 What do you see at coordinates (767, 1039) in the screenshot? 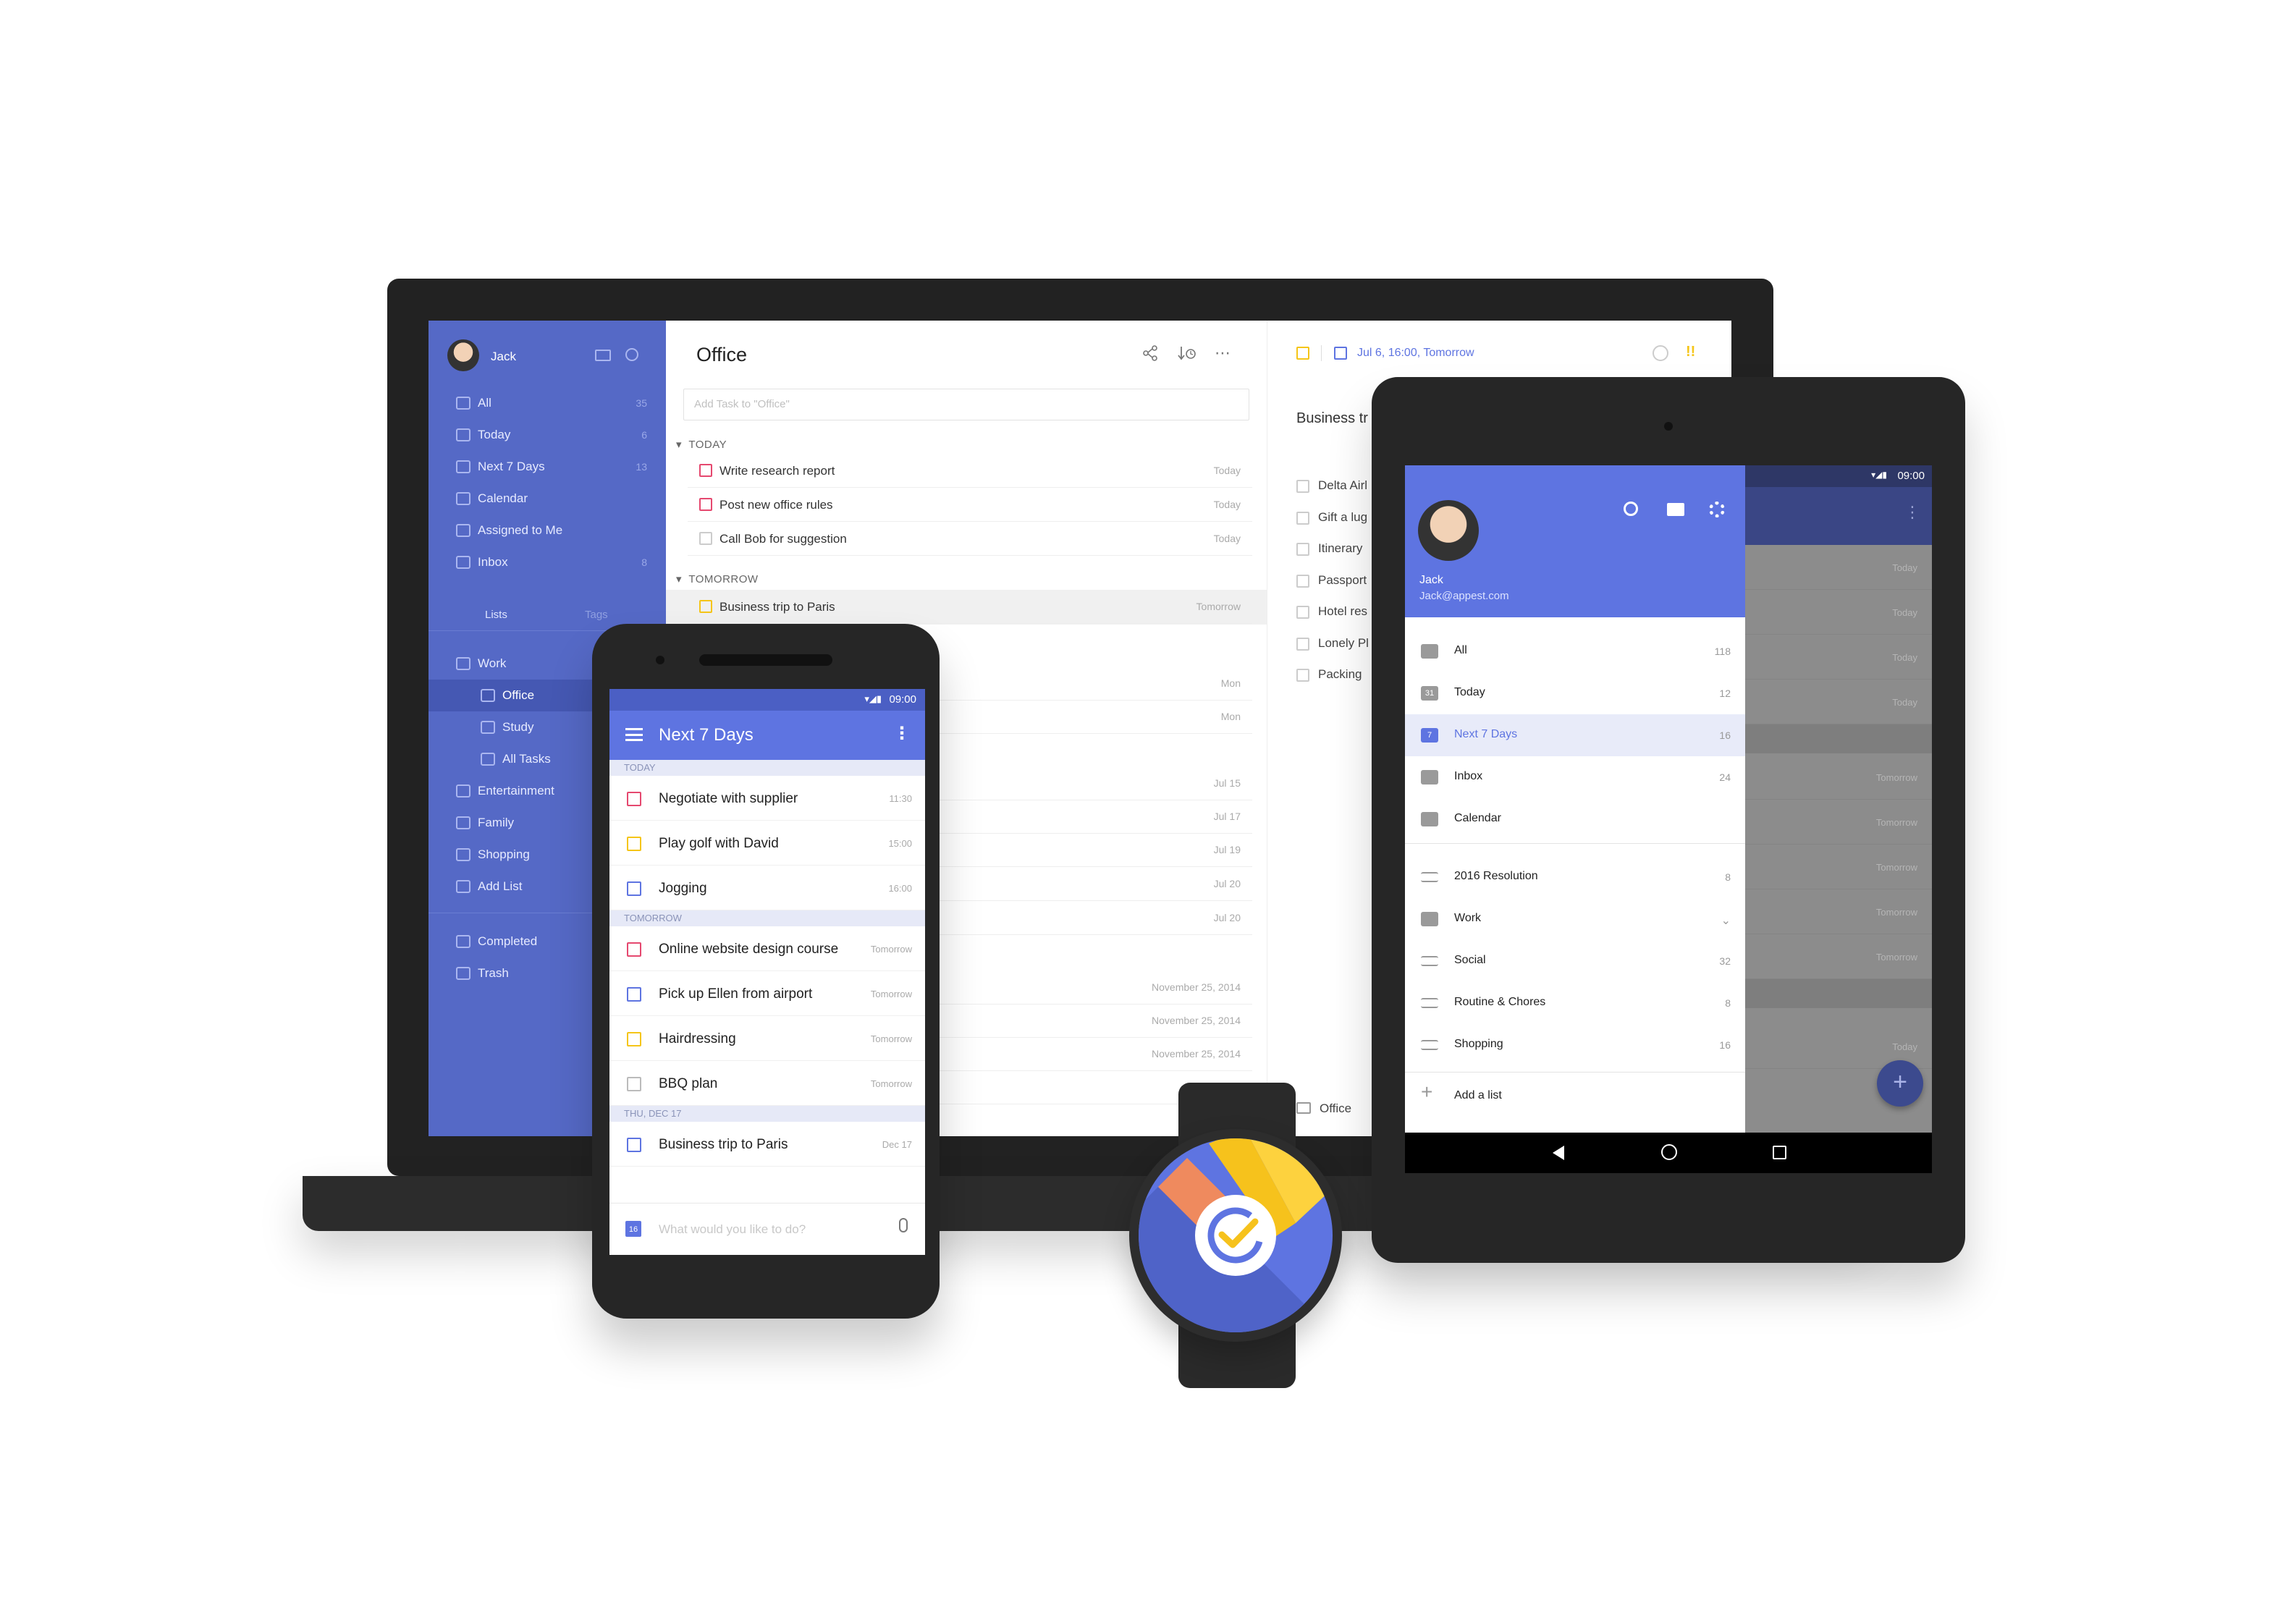
I see `task-row: Hairdressing Tomorrow` at bounding box center [767, 1039].